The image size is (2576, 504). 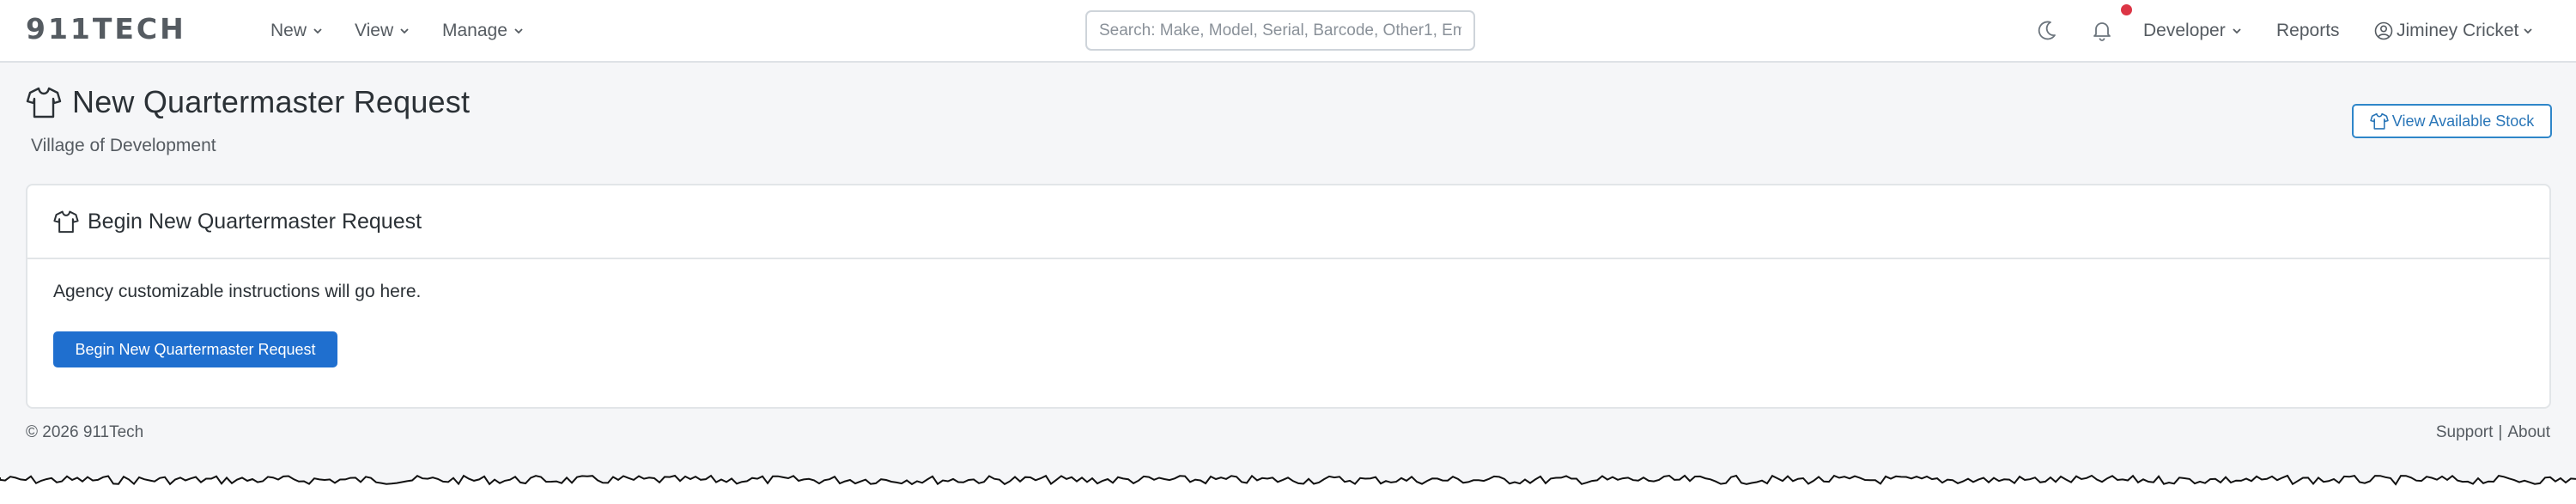 What do you see at coordinates (2383, 30) in the screenshot?
I see `user-circle-icon` at bounding box center [2383, 30].